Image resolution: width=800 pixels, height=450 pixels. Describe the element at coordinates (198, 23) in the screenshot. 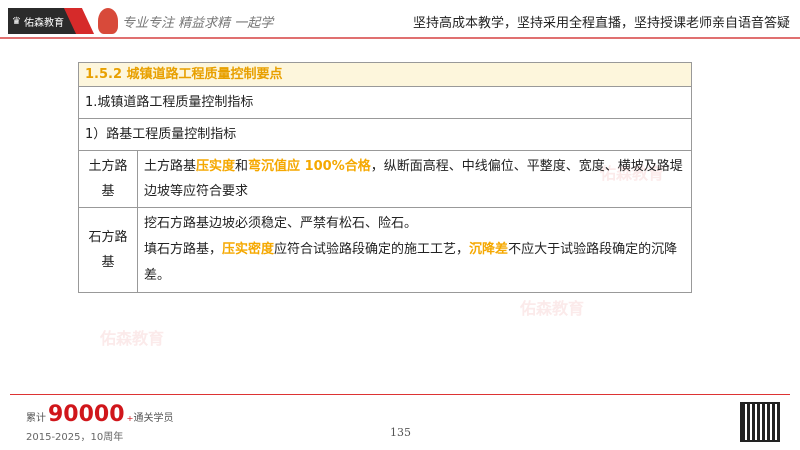

I see `script-slogan: 专业专注 精益求精 一起学` at that location.